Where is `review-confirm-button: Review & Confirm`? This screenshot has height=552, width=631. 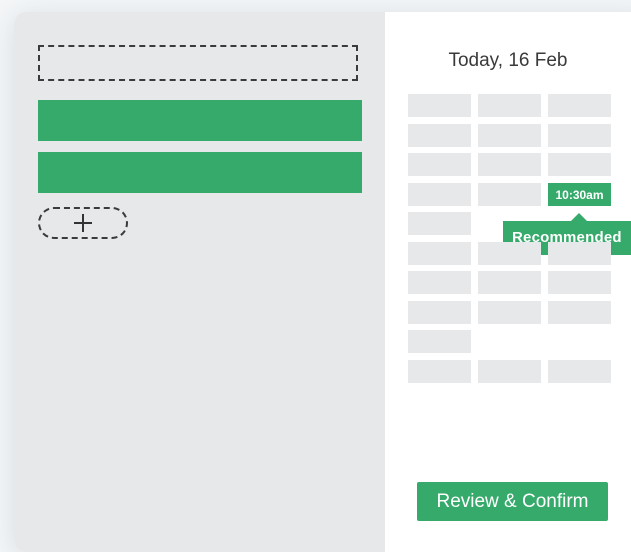 review-confirm-button: Review & Confirm is located at coordinates (512, 501).